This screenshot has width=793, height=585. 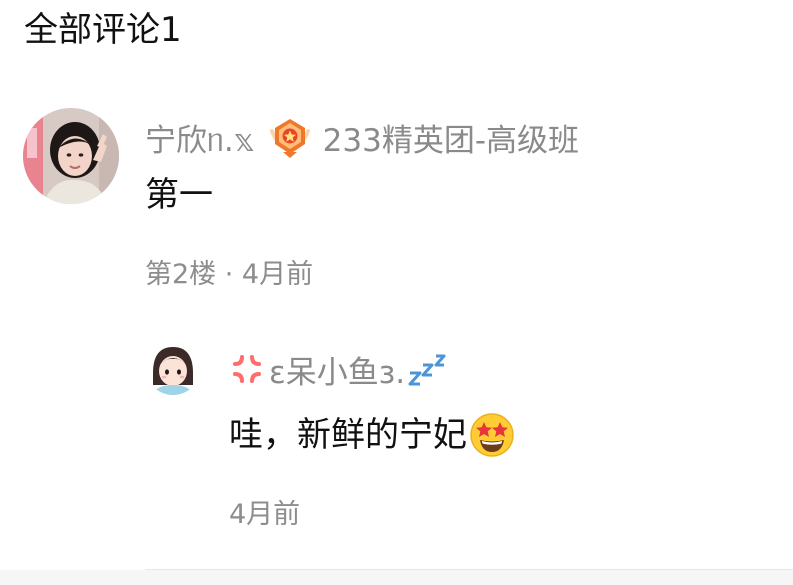 What do you see at coordinates (173, 367) in the screenshot?
I see `reply-user-avatar` at bounding box center [173, 367].